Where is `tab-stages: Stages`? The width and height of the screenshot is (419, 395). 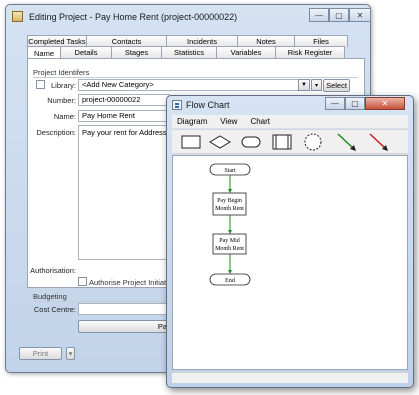
tab-stages: Stages is located at coordinates (136, 52).